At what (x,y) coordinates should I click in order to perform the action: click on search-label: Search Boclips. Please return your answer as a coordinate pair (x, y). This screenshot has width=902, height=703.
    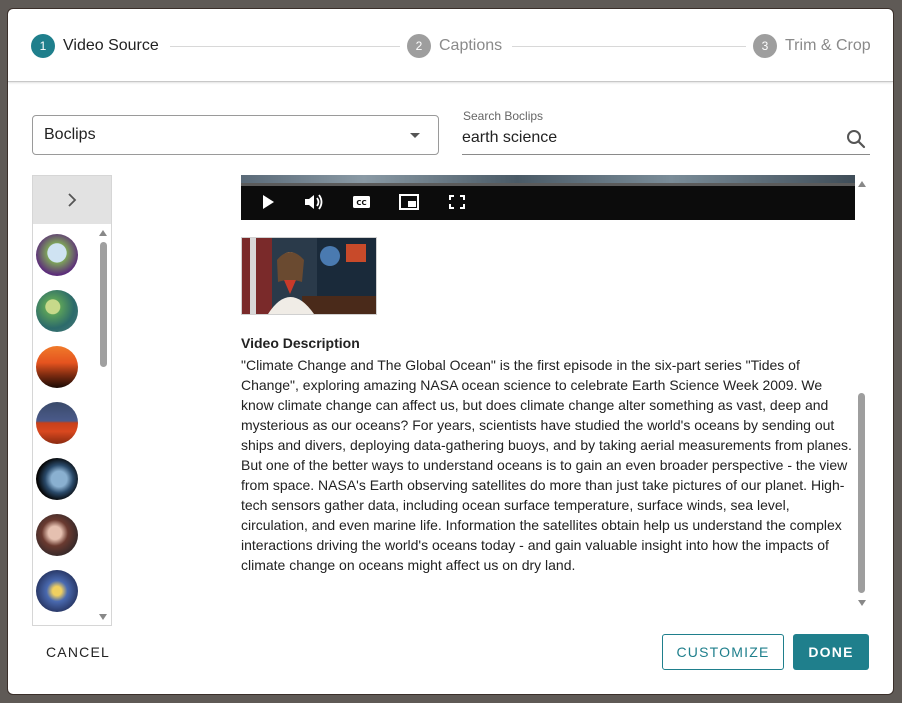
    Looking at the image, I should click on (503, 116).